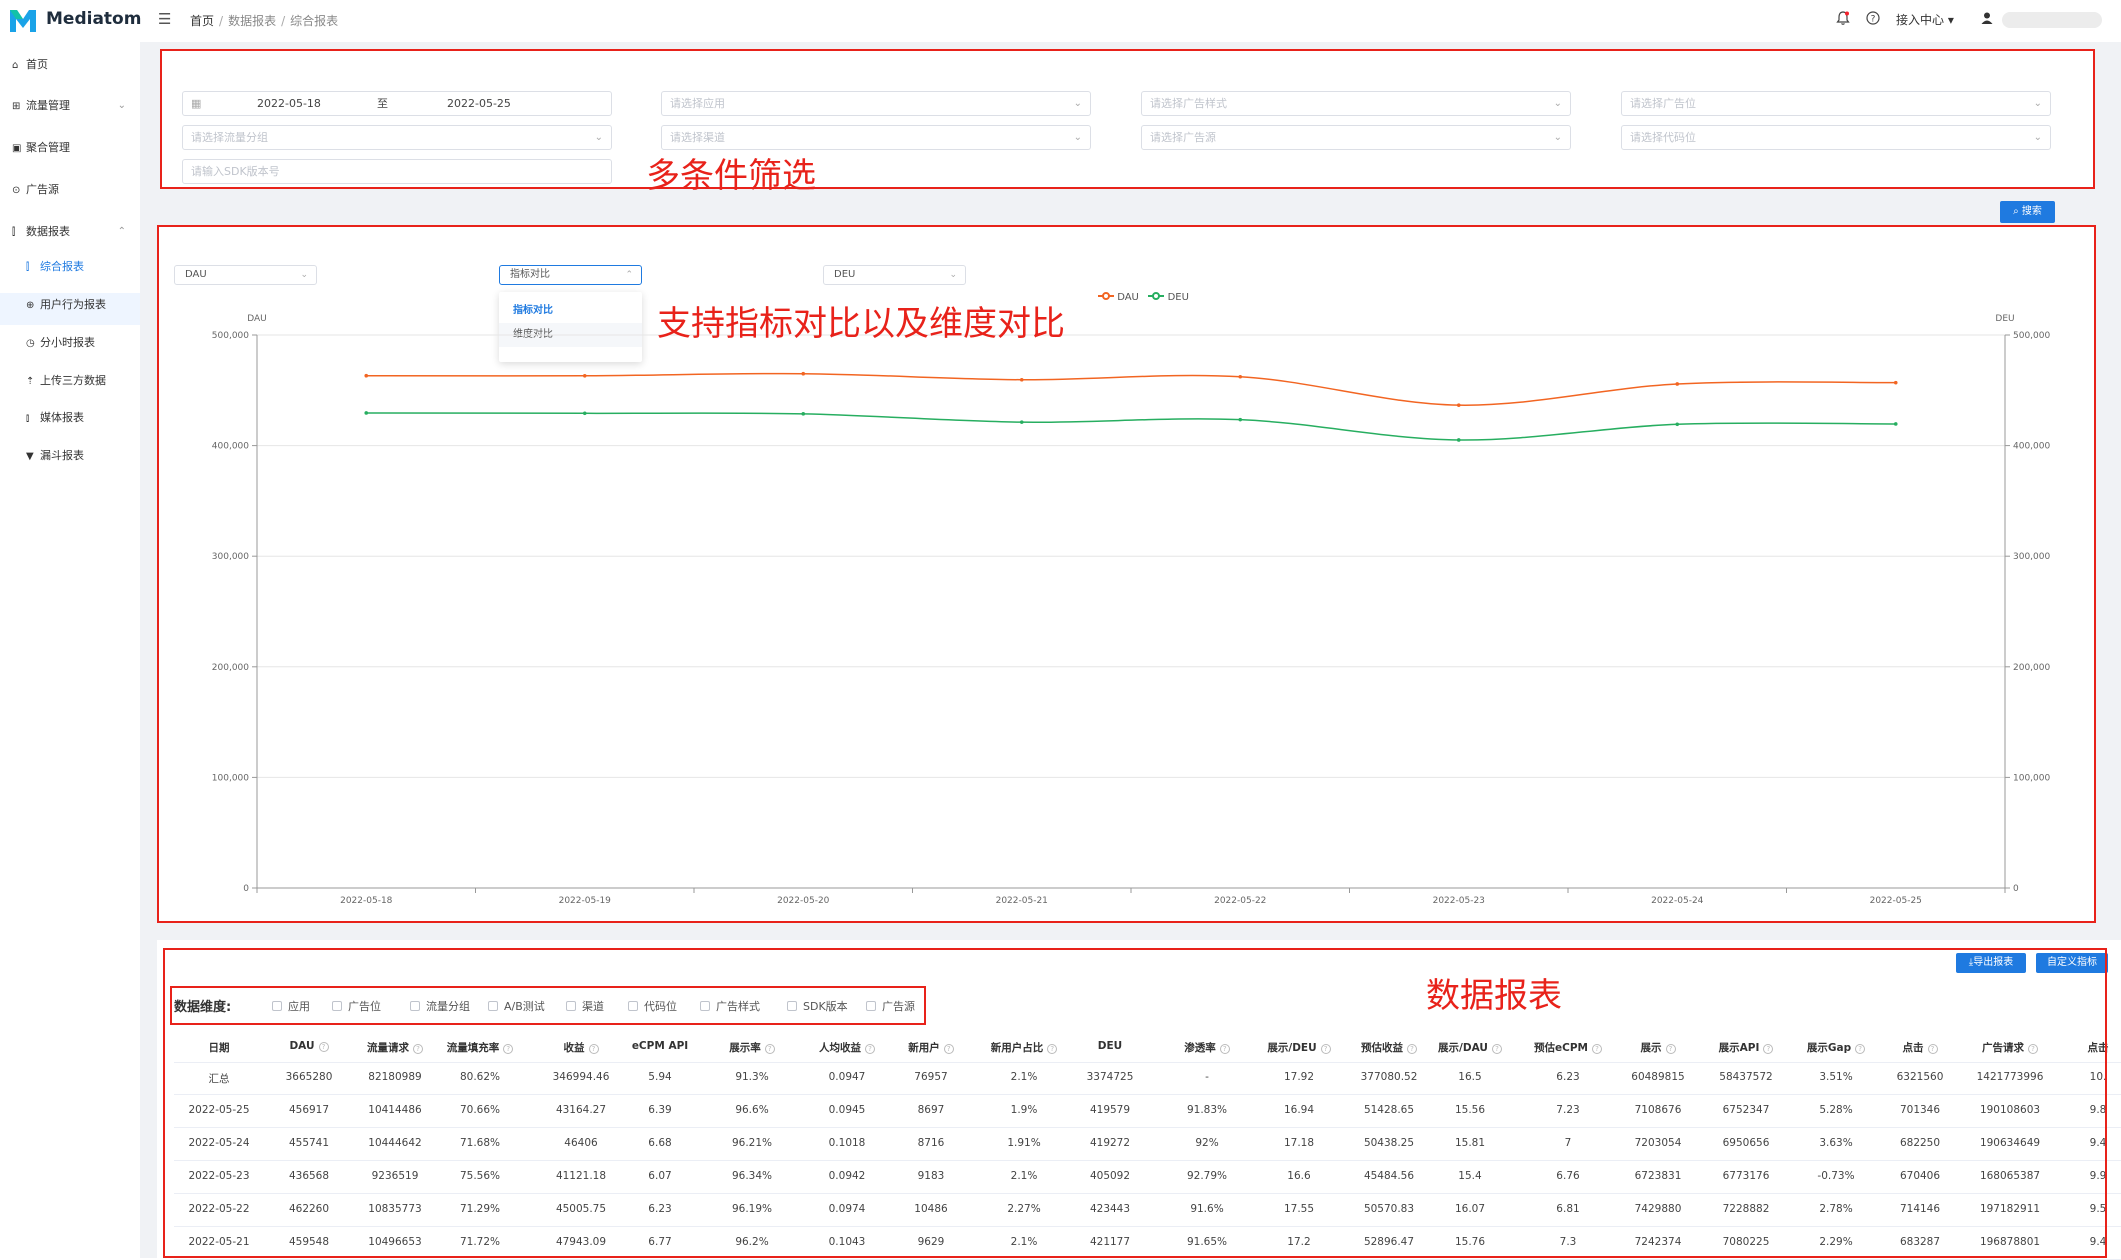 This screenshot has height=1260, width=2121. What do you see at coordinates (1494, 996) in the screenshot?
I see `annotation-table-text: 数据报表` at bounding box center [1494, 996].